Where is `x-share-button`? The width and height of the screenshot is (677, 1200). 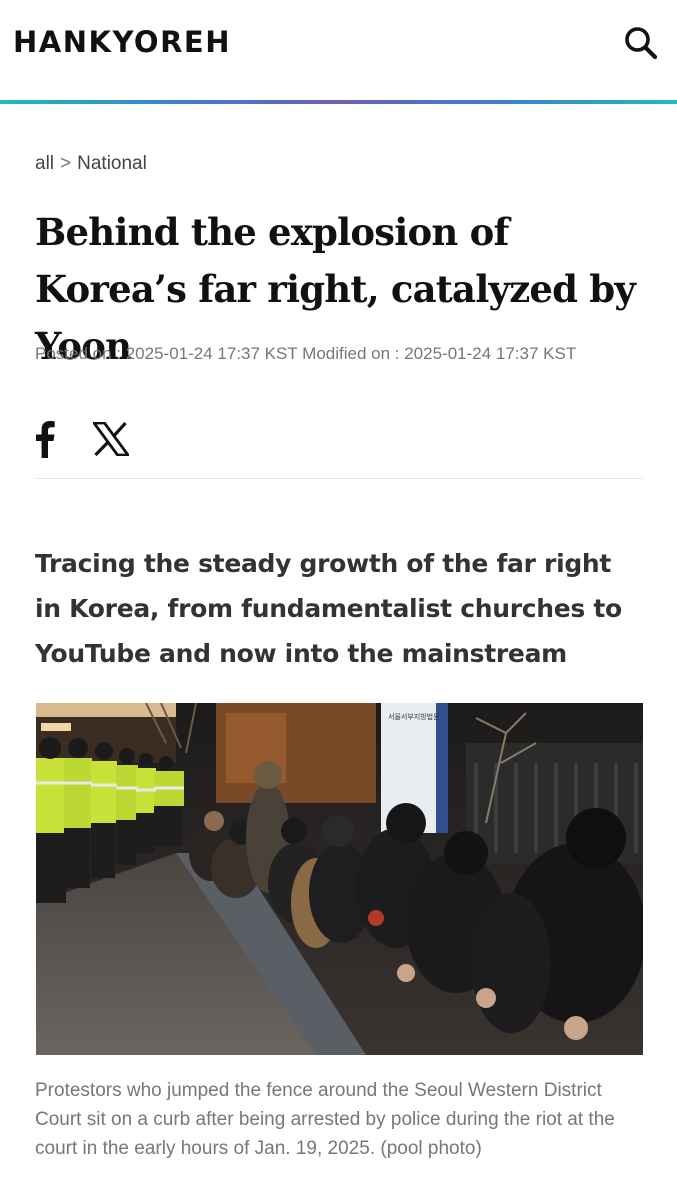
x-share-button is located at coordinates (111, 439).